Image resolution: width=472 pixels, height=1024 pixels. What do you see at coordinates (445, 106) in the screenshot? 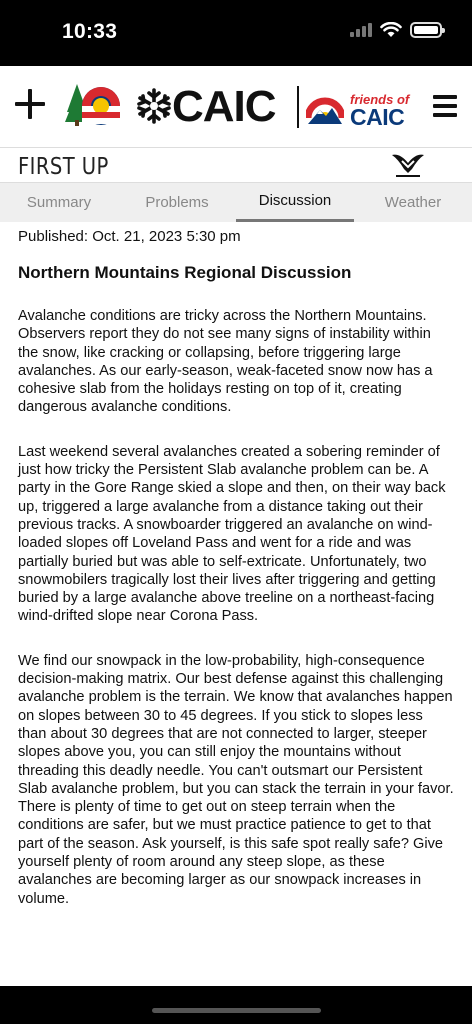
I see `hamburger-menu-icon` at bounding box center [445, 106].